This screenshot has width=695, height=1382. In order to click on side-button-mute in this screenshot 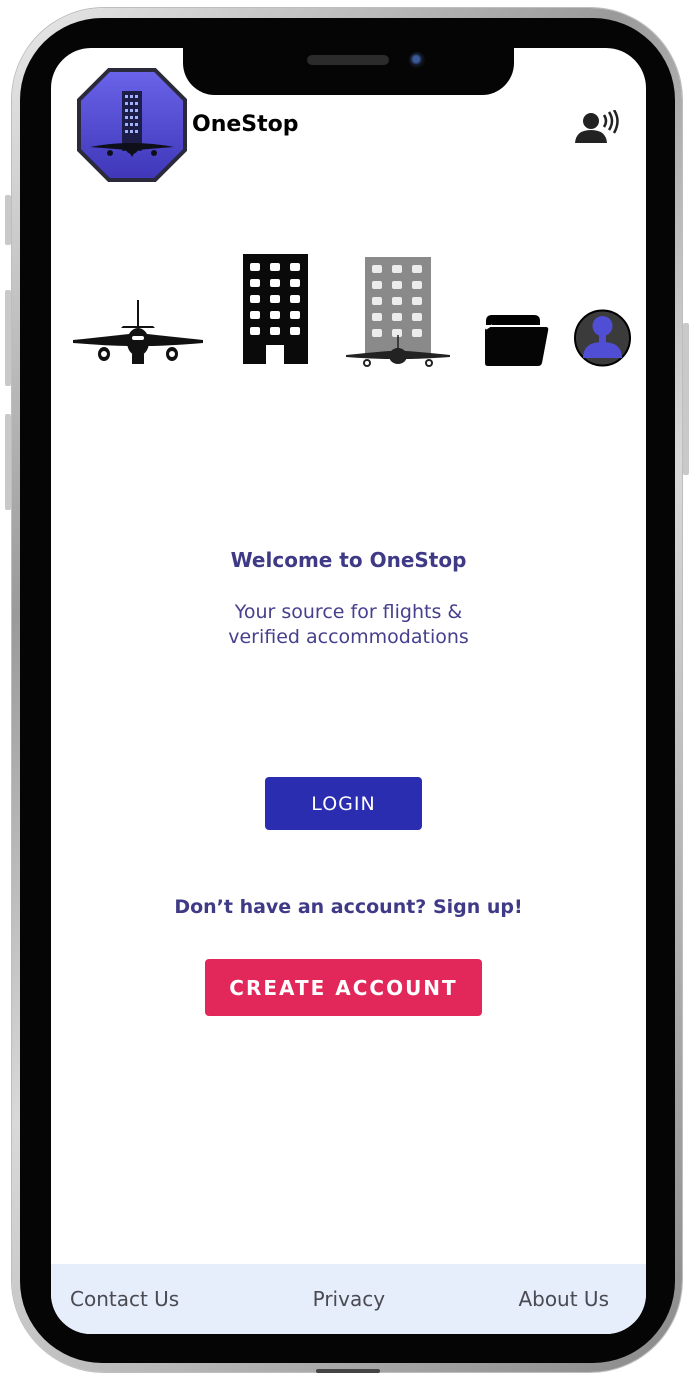, I will do `click(8, 220)`.